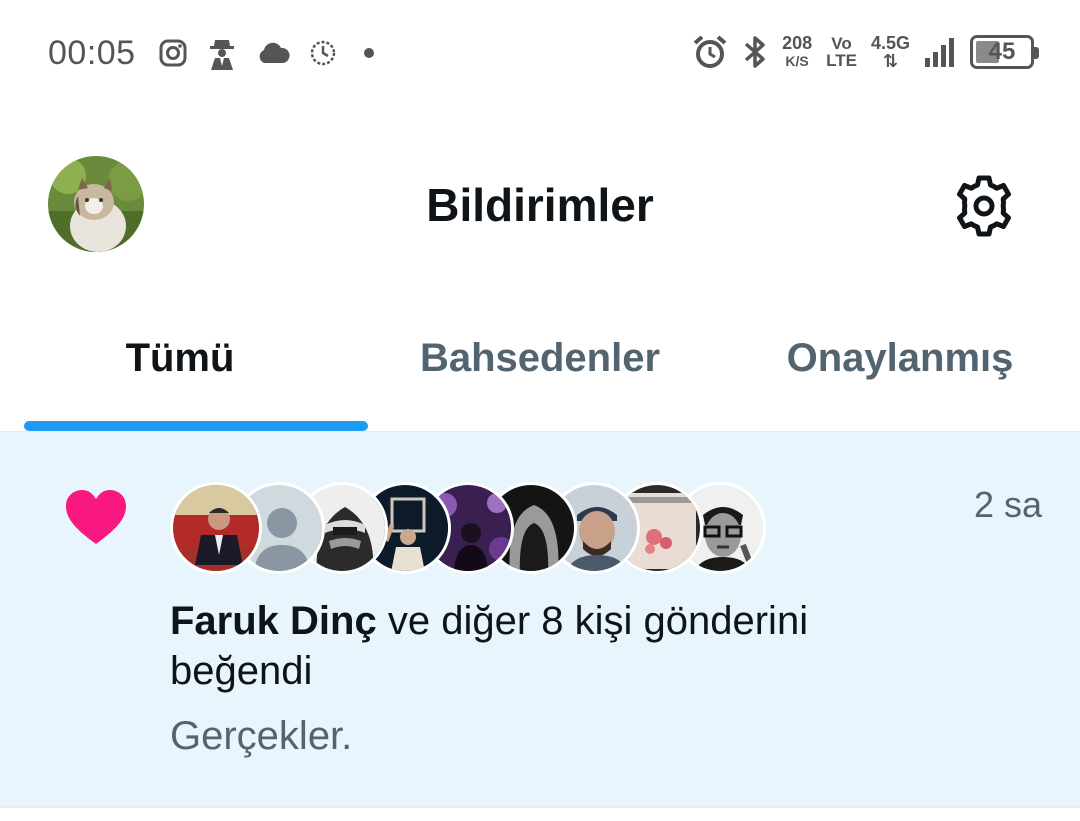 The width and height of the screenshot is (1080, 821). Describe the element at coordinates (273, 621) in the screenshot. I see `actor-name: Faruk Dinç` at that location.